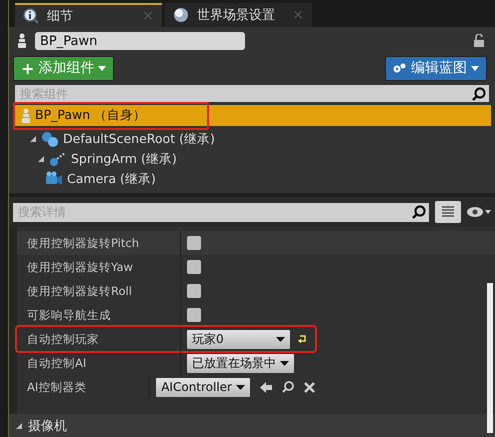 This screenshot has width=495, height=437. What do you see at coordinates (252, 425) in the screenshot?
I see `category-header: 摄像机` at bounding box center [252, 425].